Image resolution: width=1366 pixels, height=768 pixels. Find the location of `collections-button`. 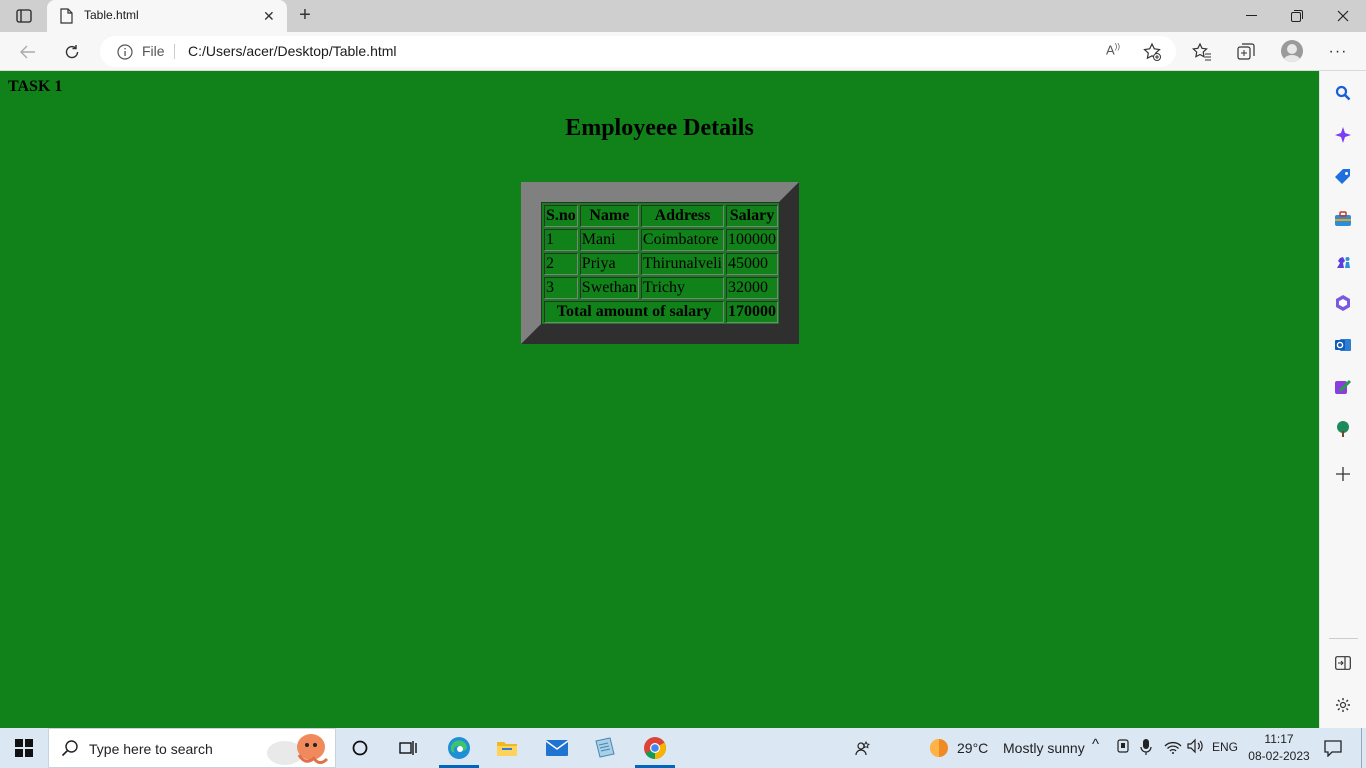

collections-button is located at coordinates (1246, 52).